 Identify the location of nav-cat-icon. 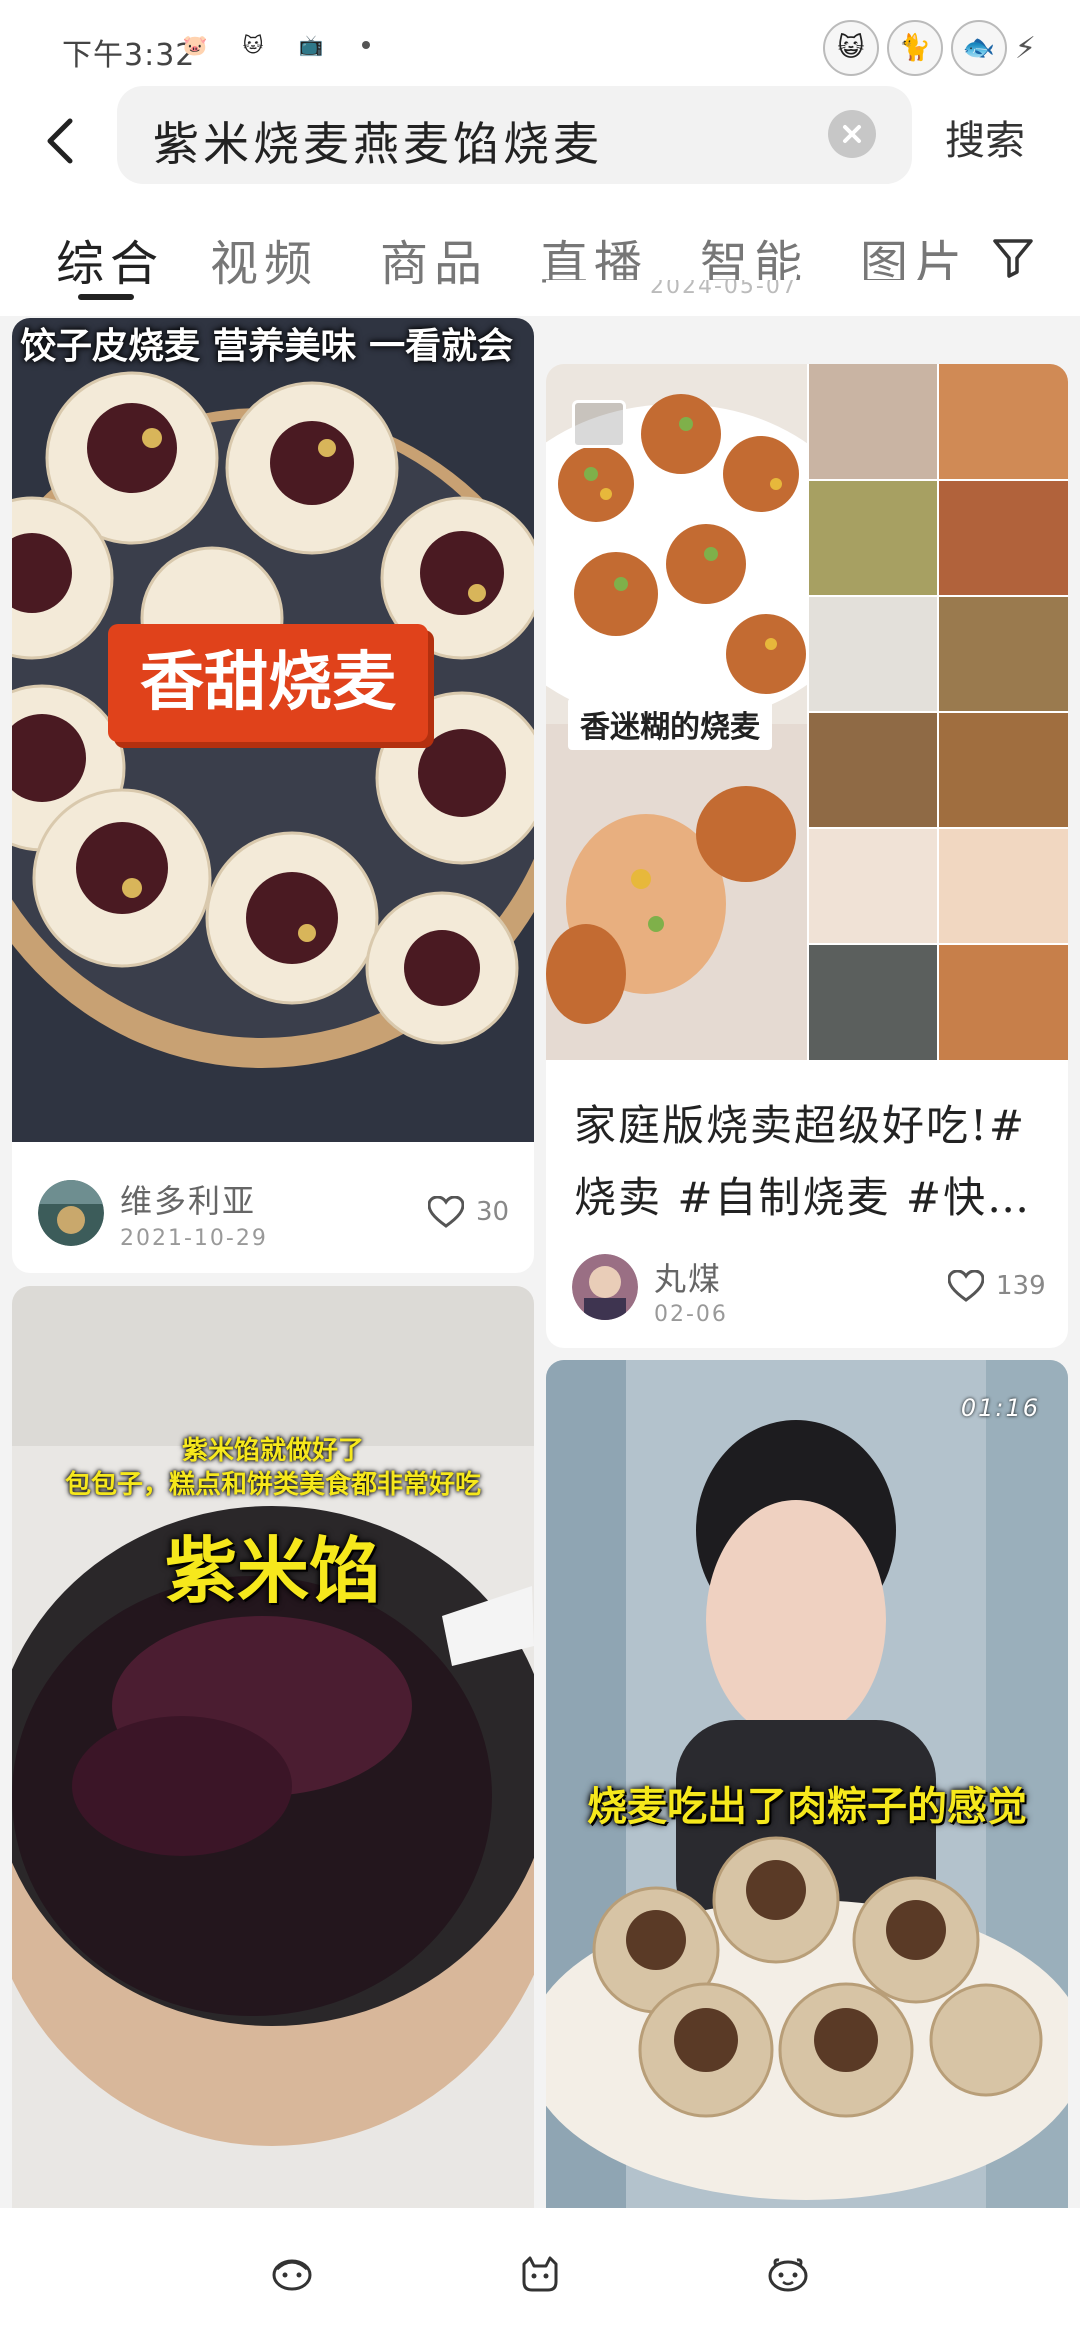
(540, 2274).